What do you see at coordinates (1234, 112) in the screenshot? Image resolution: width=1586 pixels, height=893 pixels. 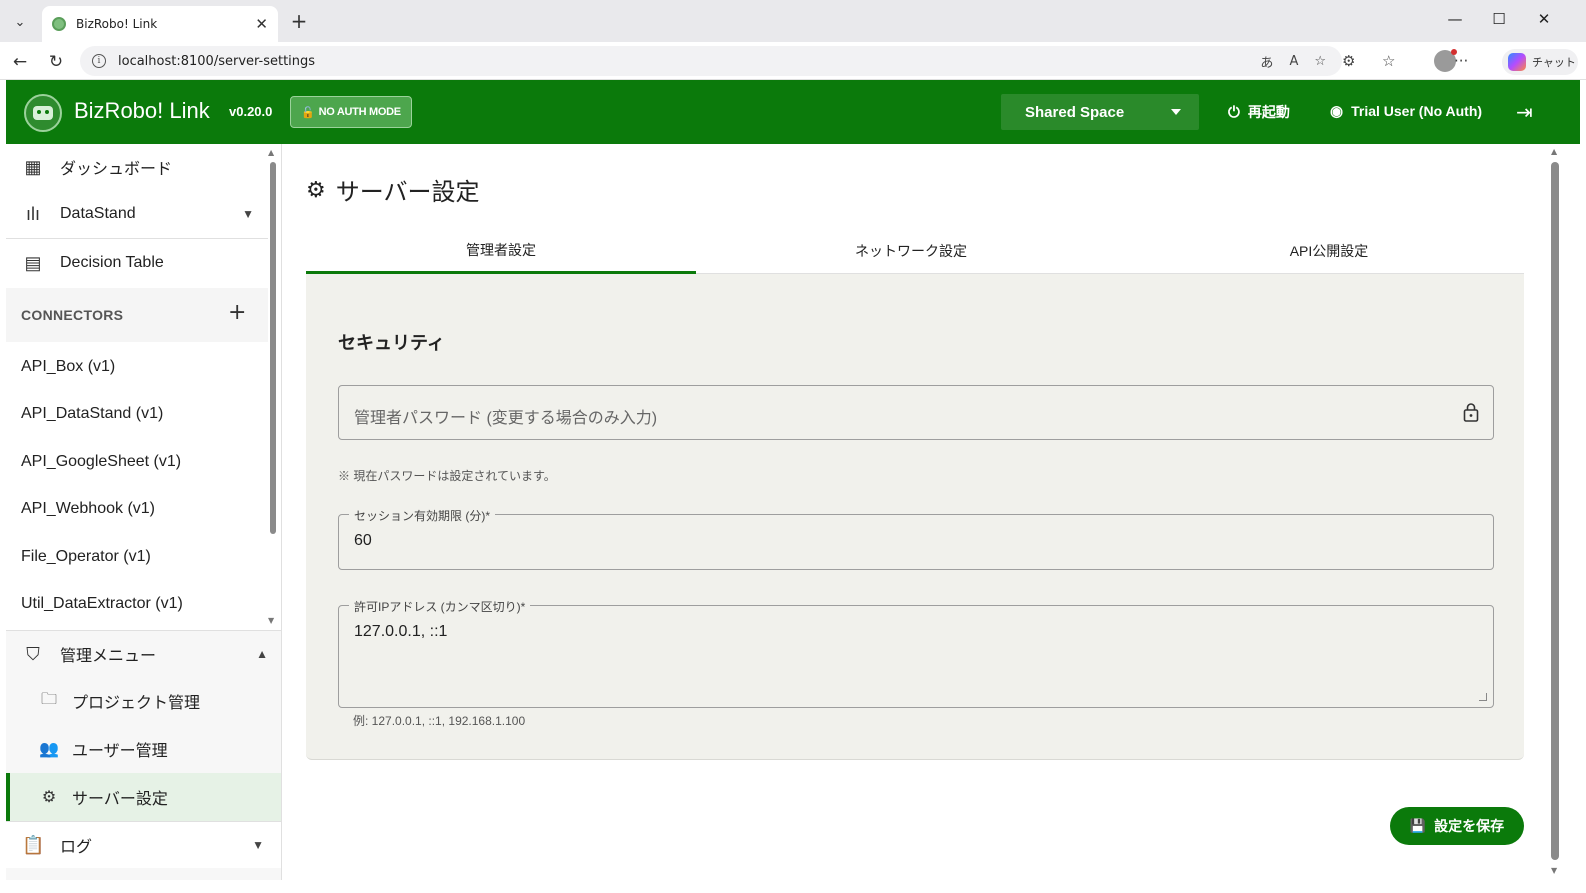 I see `power-icon: ⏻` at bounding box center [1234, 112].